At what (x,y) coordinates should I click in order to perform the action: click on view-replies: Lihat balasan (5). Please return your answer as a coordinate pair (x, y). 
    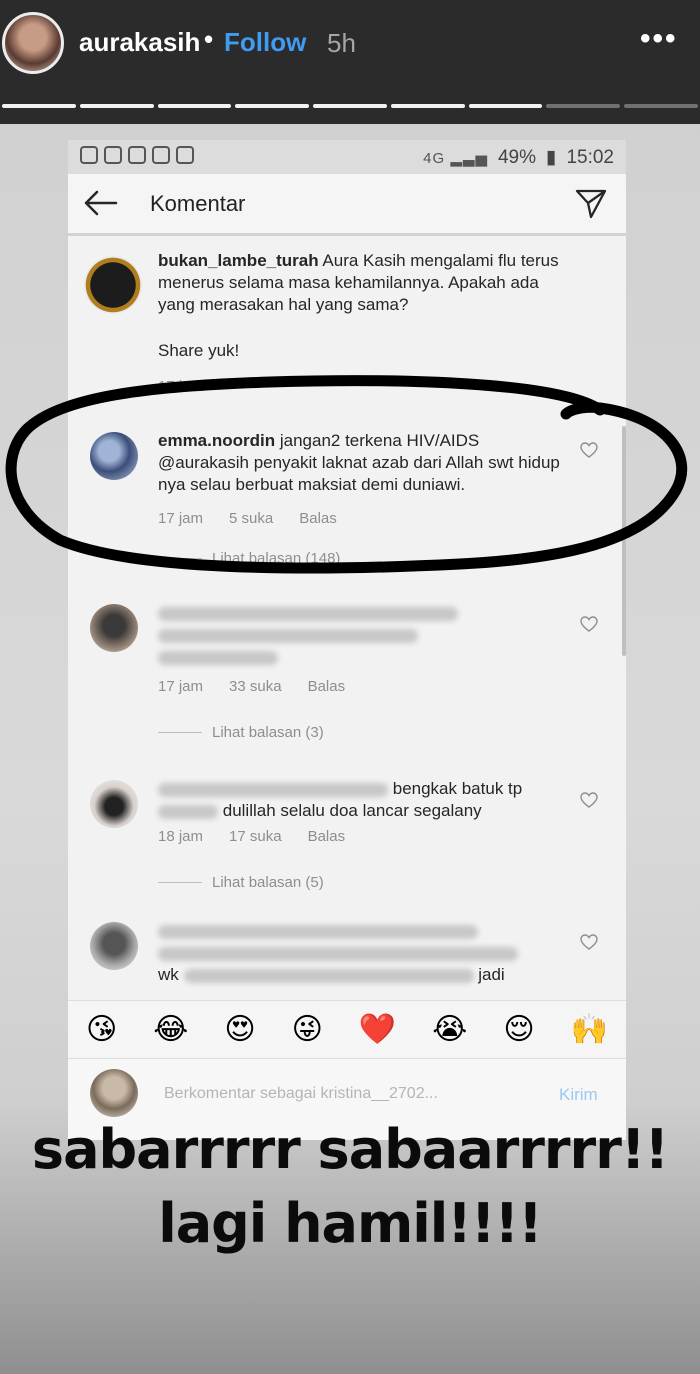
    Looking at the image, I should click on (241, 882).